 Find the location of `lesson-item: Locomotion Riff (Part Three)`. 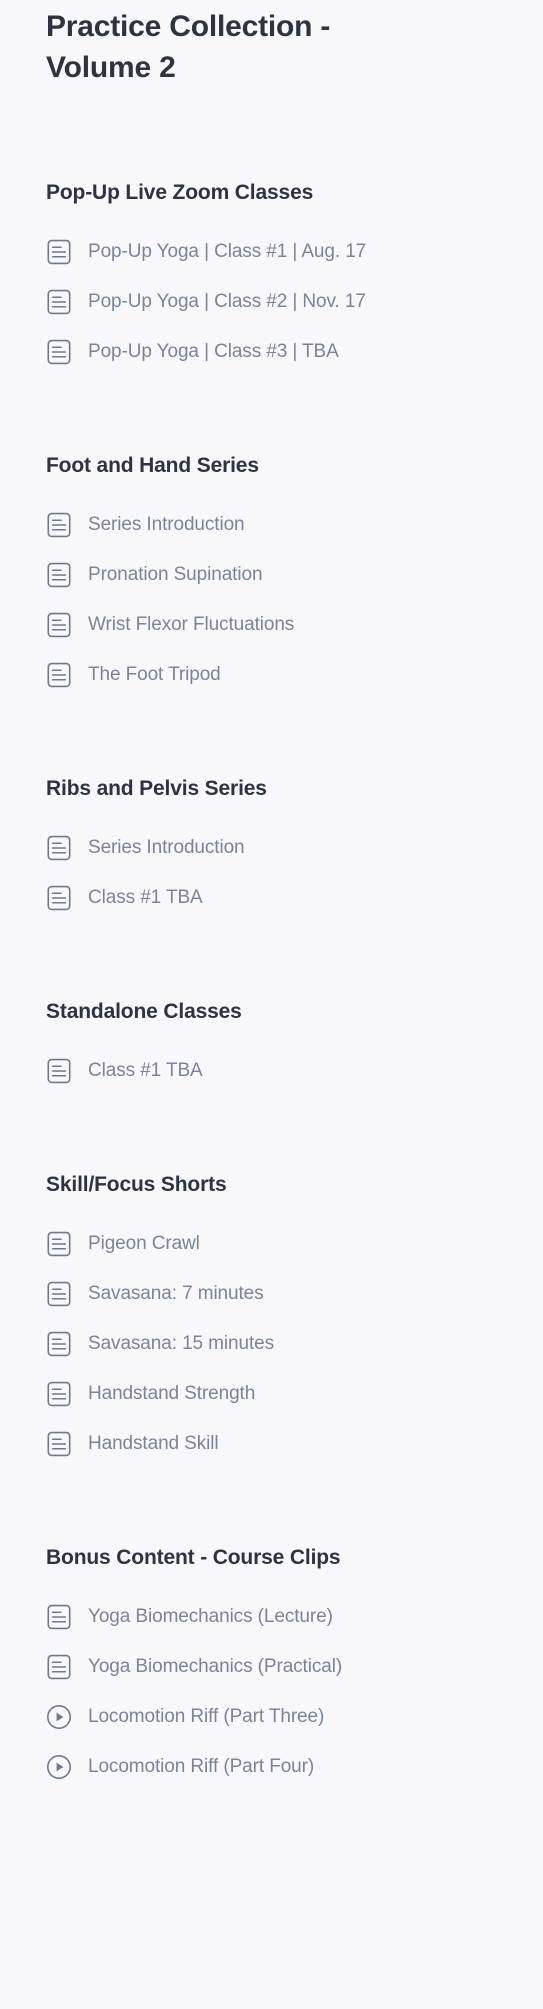

lesson-item: Locomotion Riff (Part Three) is located at coordinates (282, 1717).